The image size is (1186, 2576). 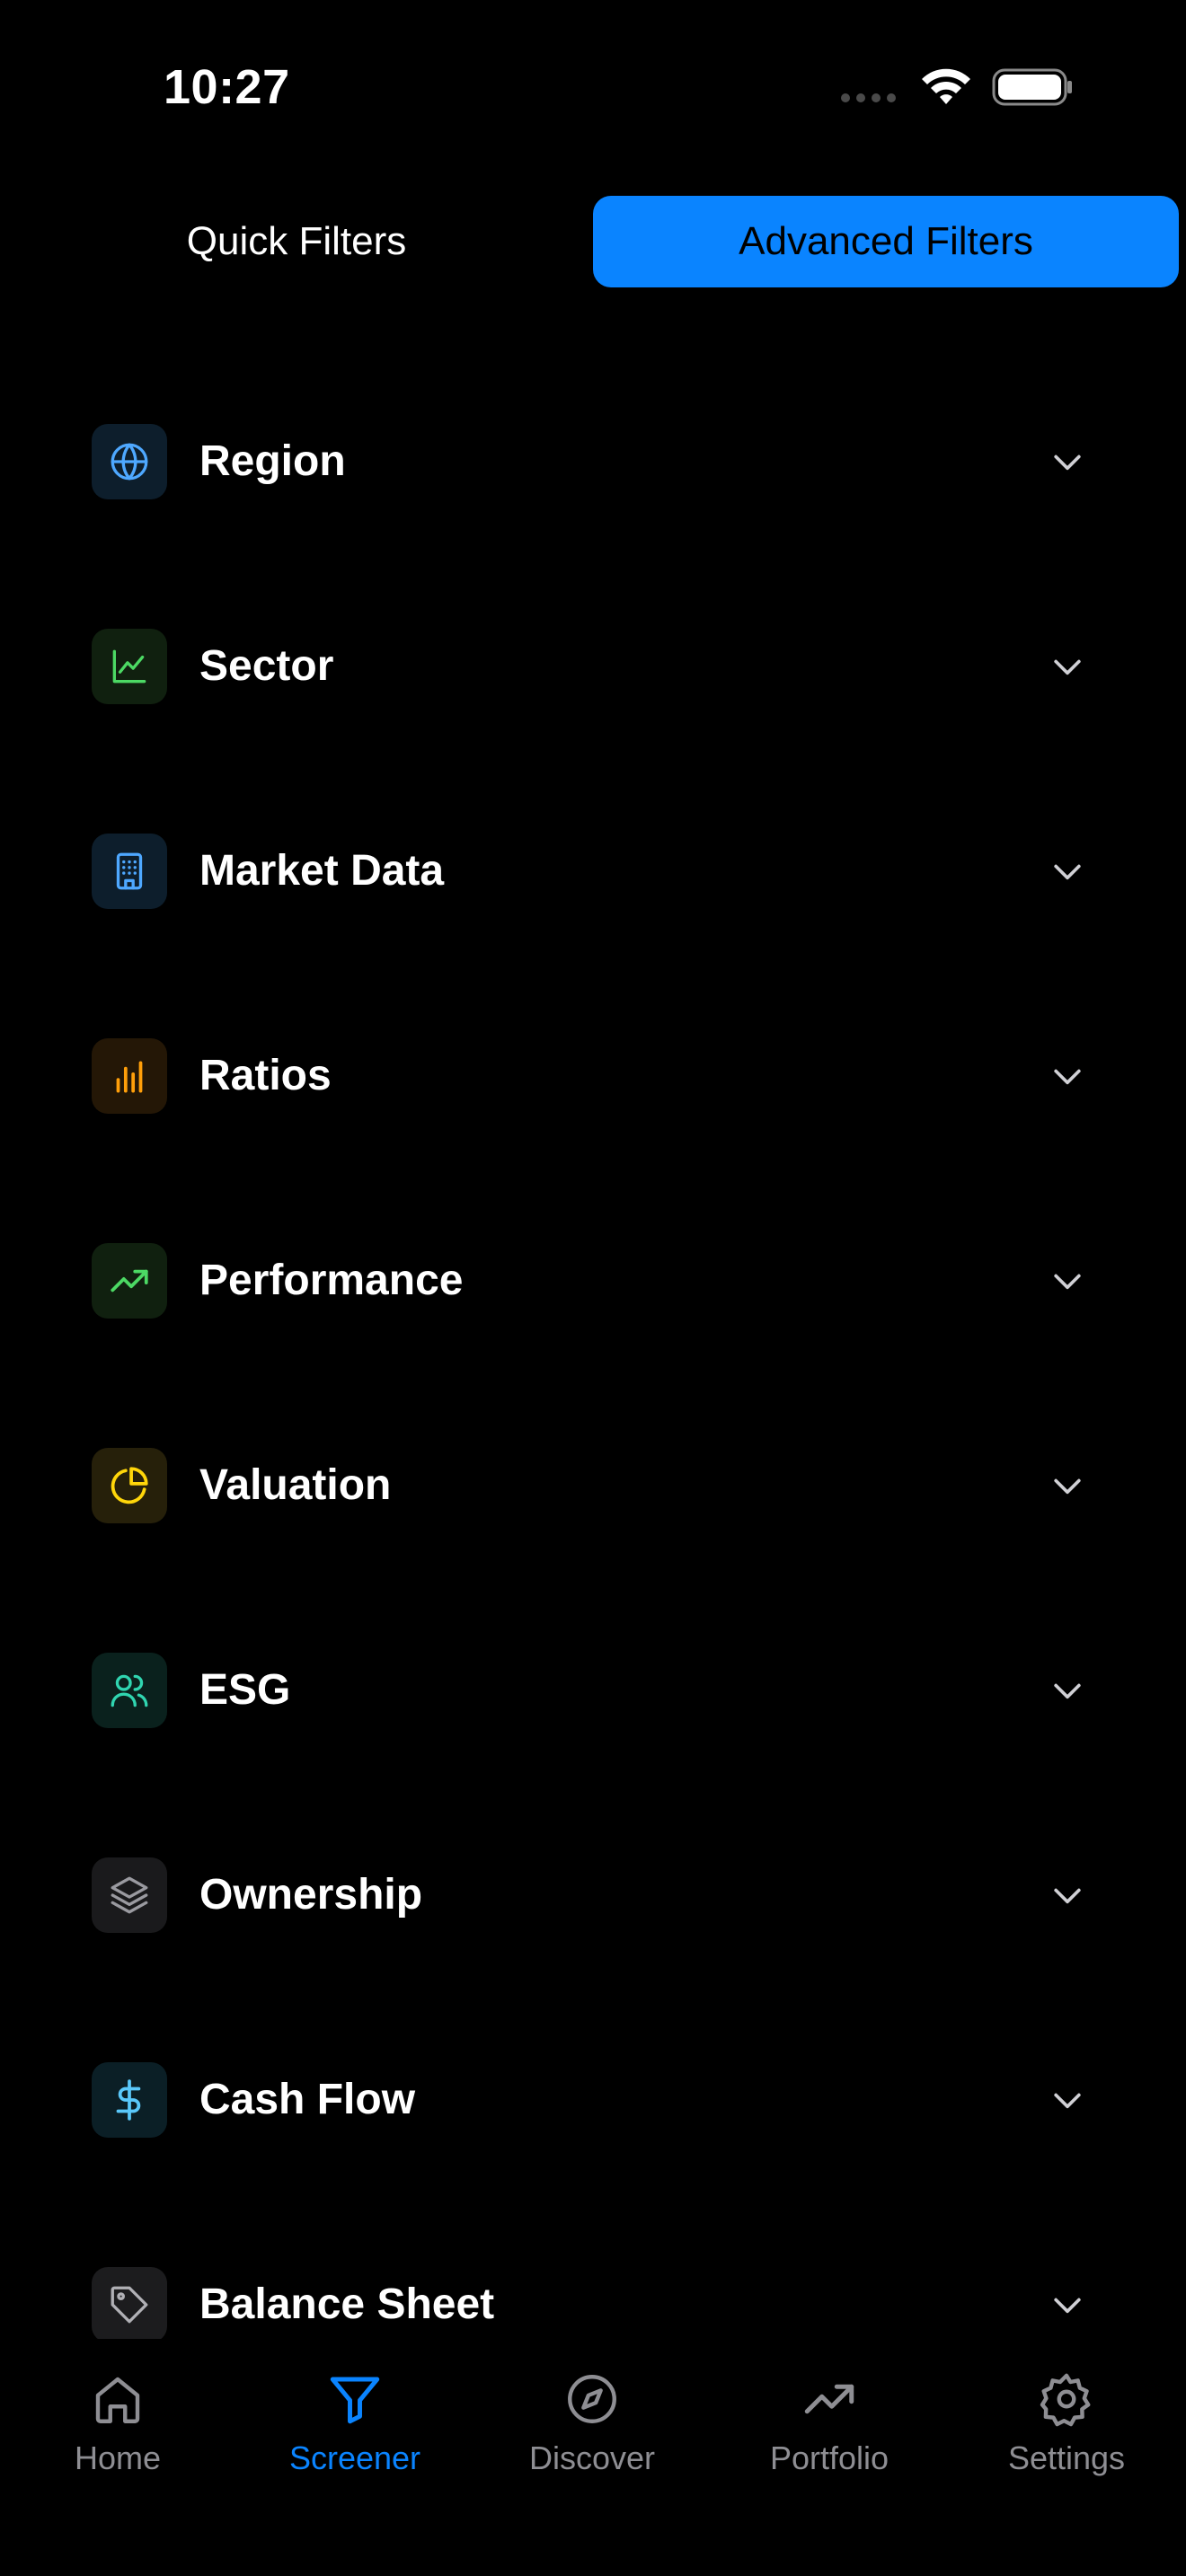 What do you see at coordinates (347, 2304) in the screenshot?
I see `filter-label: Balance Sheet` at bounding box center [347, 2304].